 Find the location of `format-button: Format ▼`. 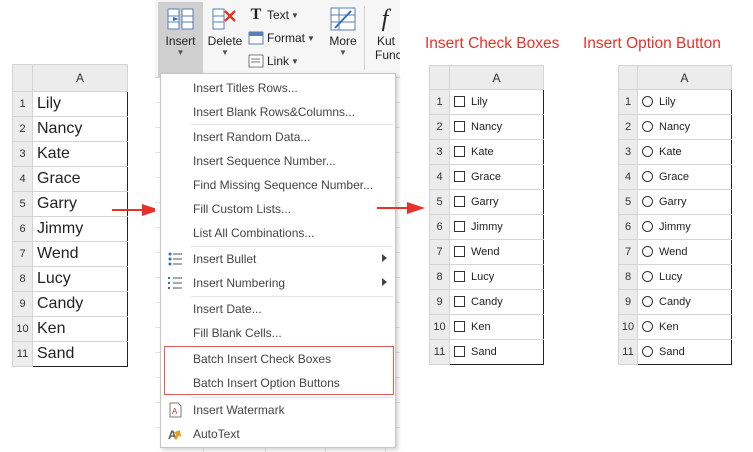

format-button: Format ▼ is located at coordinates (281, 38).